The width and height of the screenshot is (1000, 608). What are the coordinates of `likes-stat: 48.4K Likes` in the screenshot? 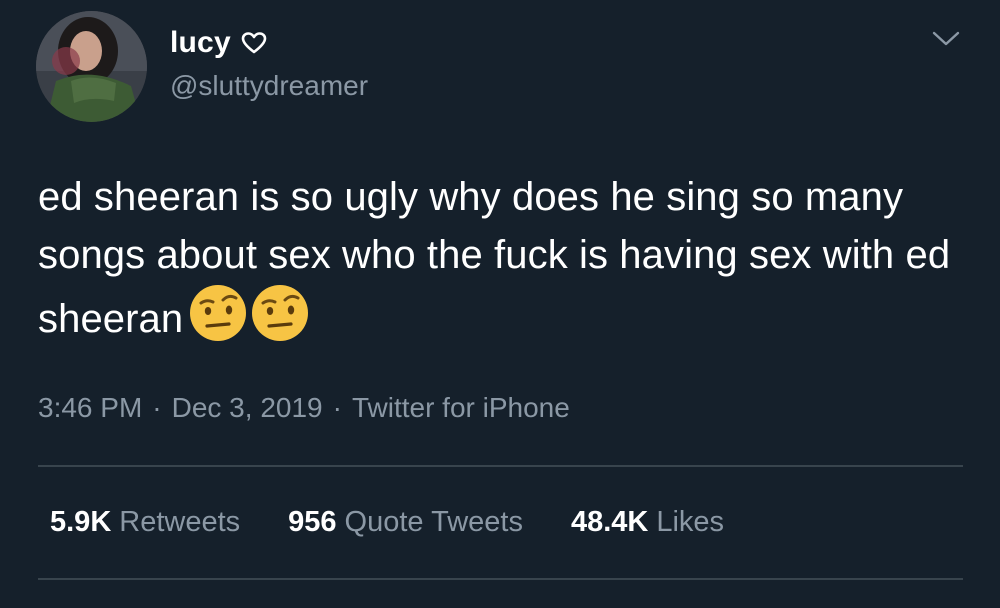 It's located at (647, 522).